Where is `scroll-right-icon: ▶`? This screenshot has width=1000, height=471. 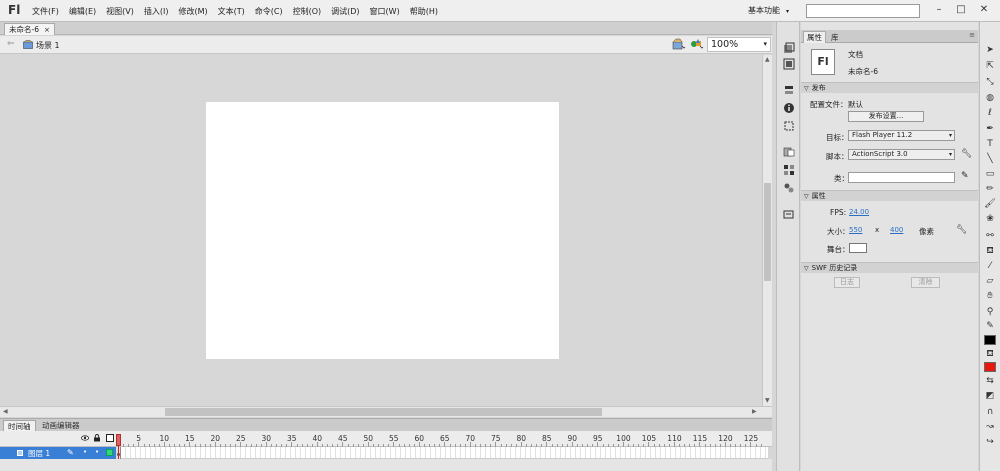 scroll-right-icon: ▶ is located at coordinates (754, 411).